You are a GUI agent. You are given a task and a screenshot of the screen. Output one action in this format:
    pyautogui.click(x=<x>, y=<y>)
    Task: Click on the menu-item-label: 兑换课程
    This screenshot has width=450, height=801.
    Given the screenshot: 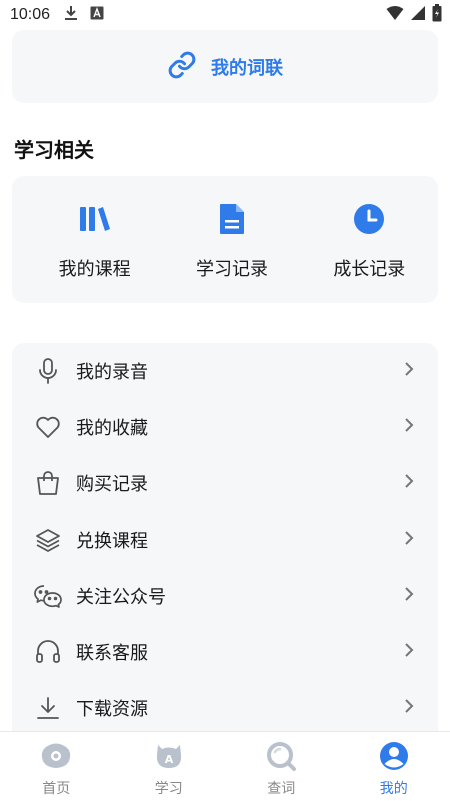 What is the action you would take?
    pyautogui.click(x=112, y=541)
    